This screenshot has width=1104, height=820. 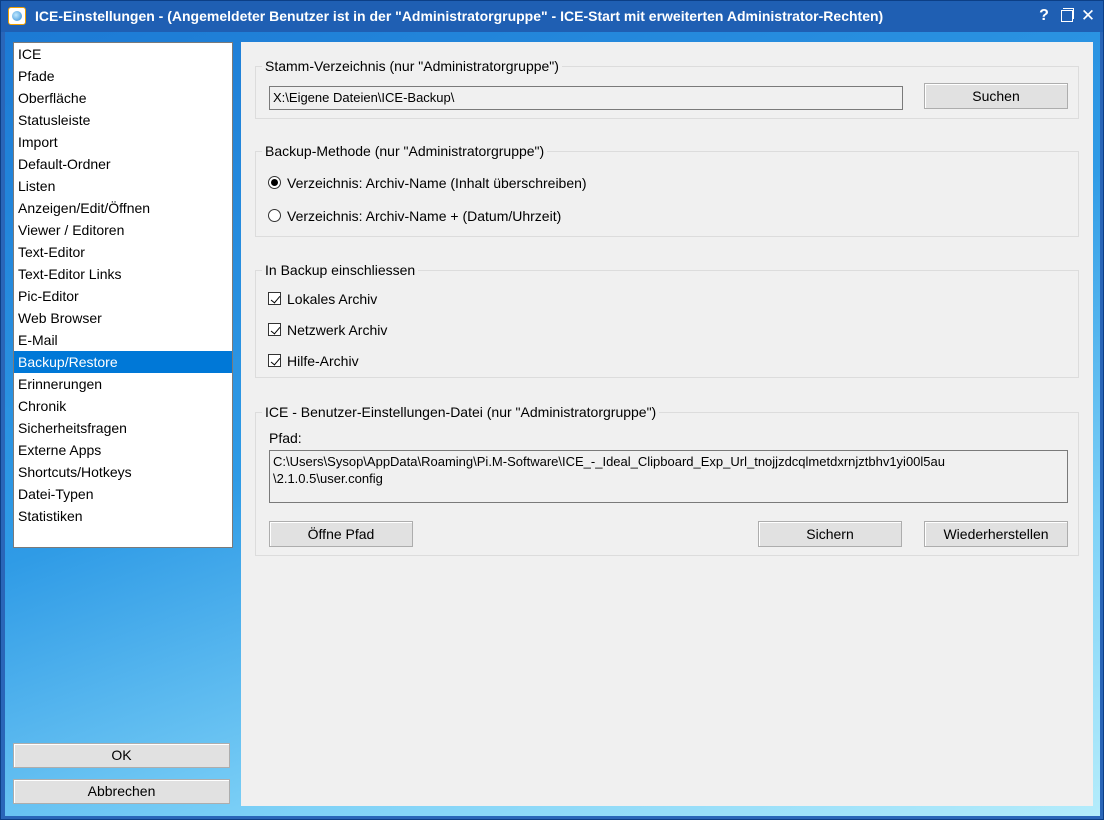 I want to click on cancel-button: Abbrechen, so click(x=121, y=791).